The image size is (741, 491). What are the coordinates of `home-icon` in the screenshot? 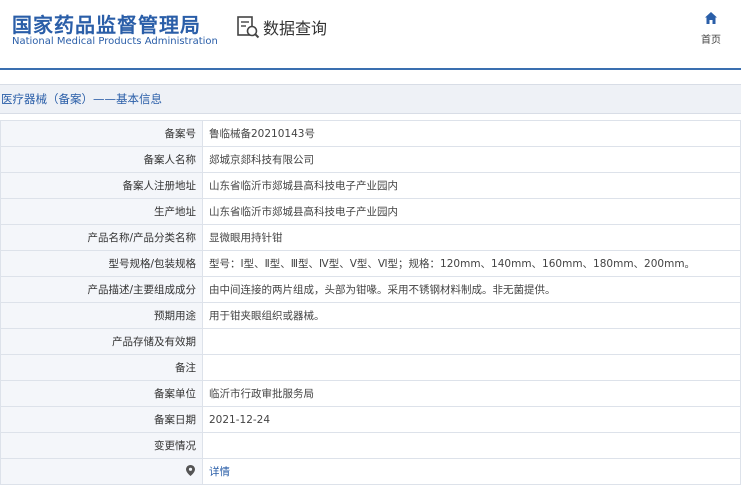 It's located at (711, 18).